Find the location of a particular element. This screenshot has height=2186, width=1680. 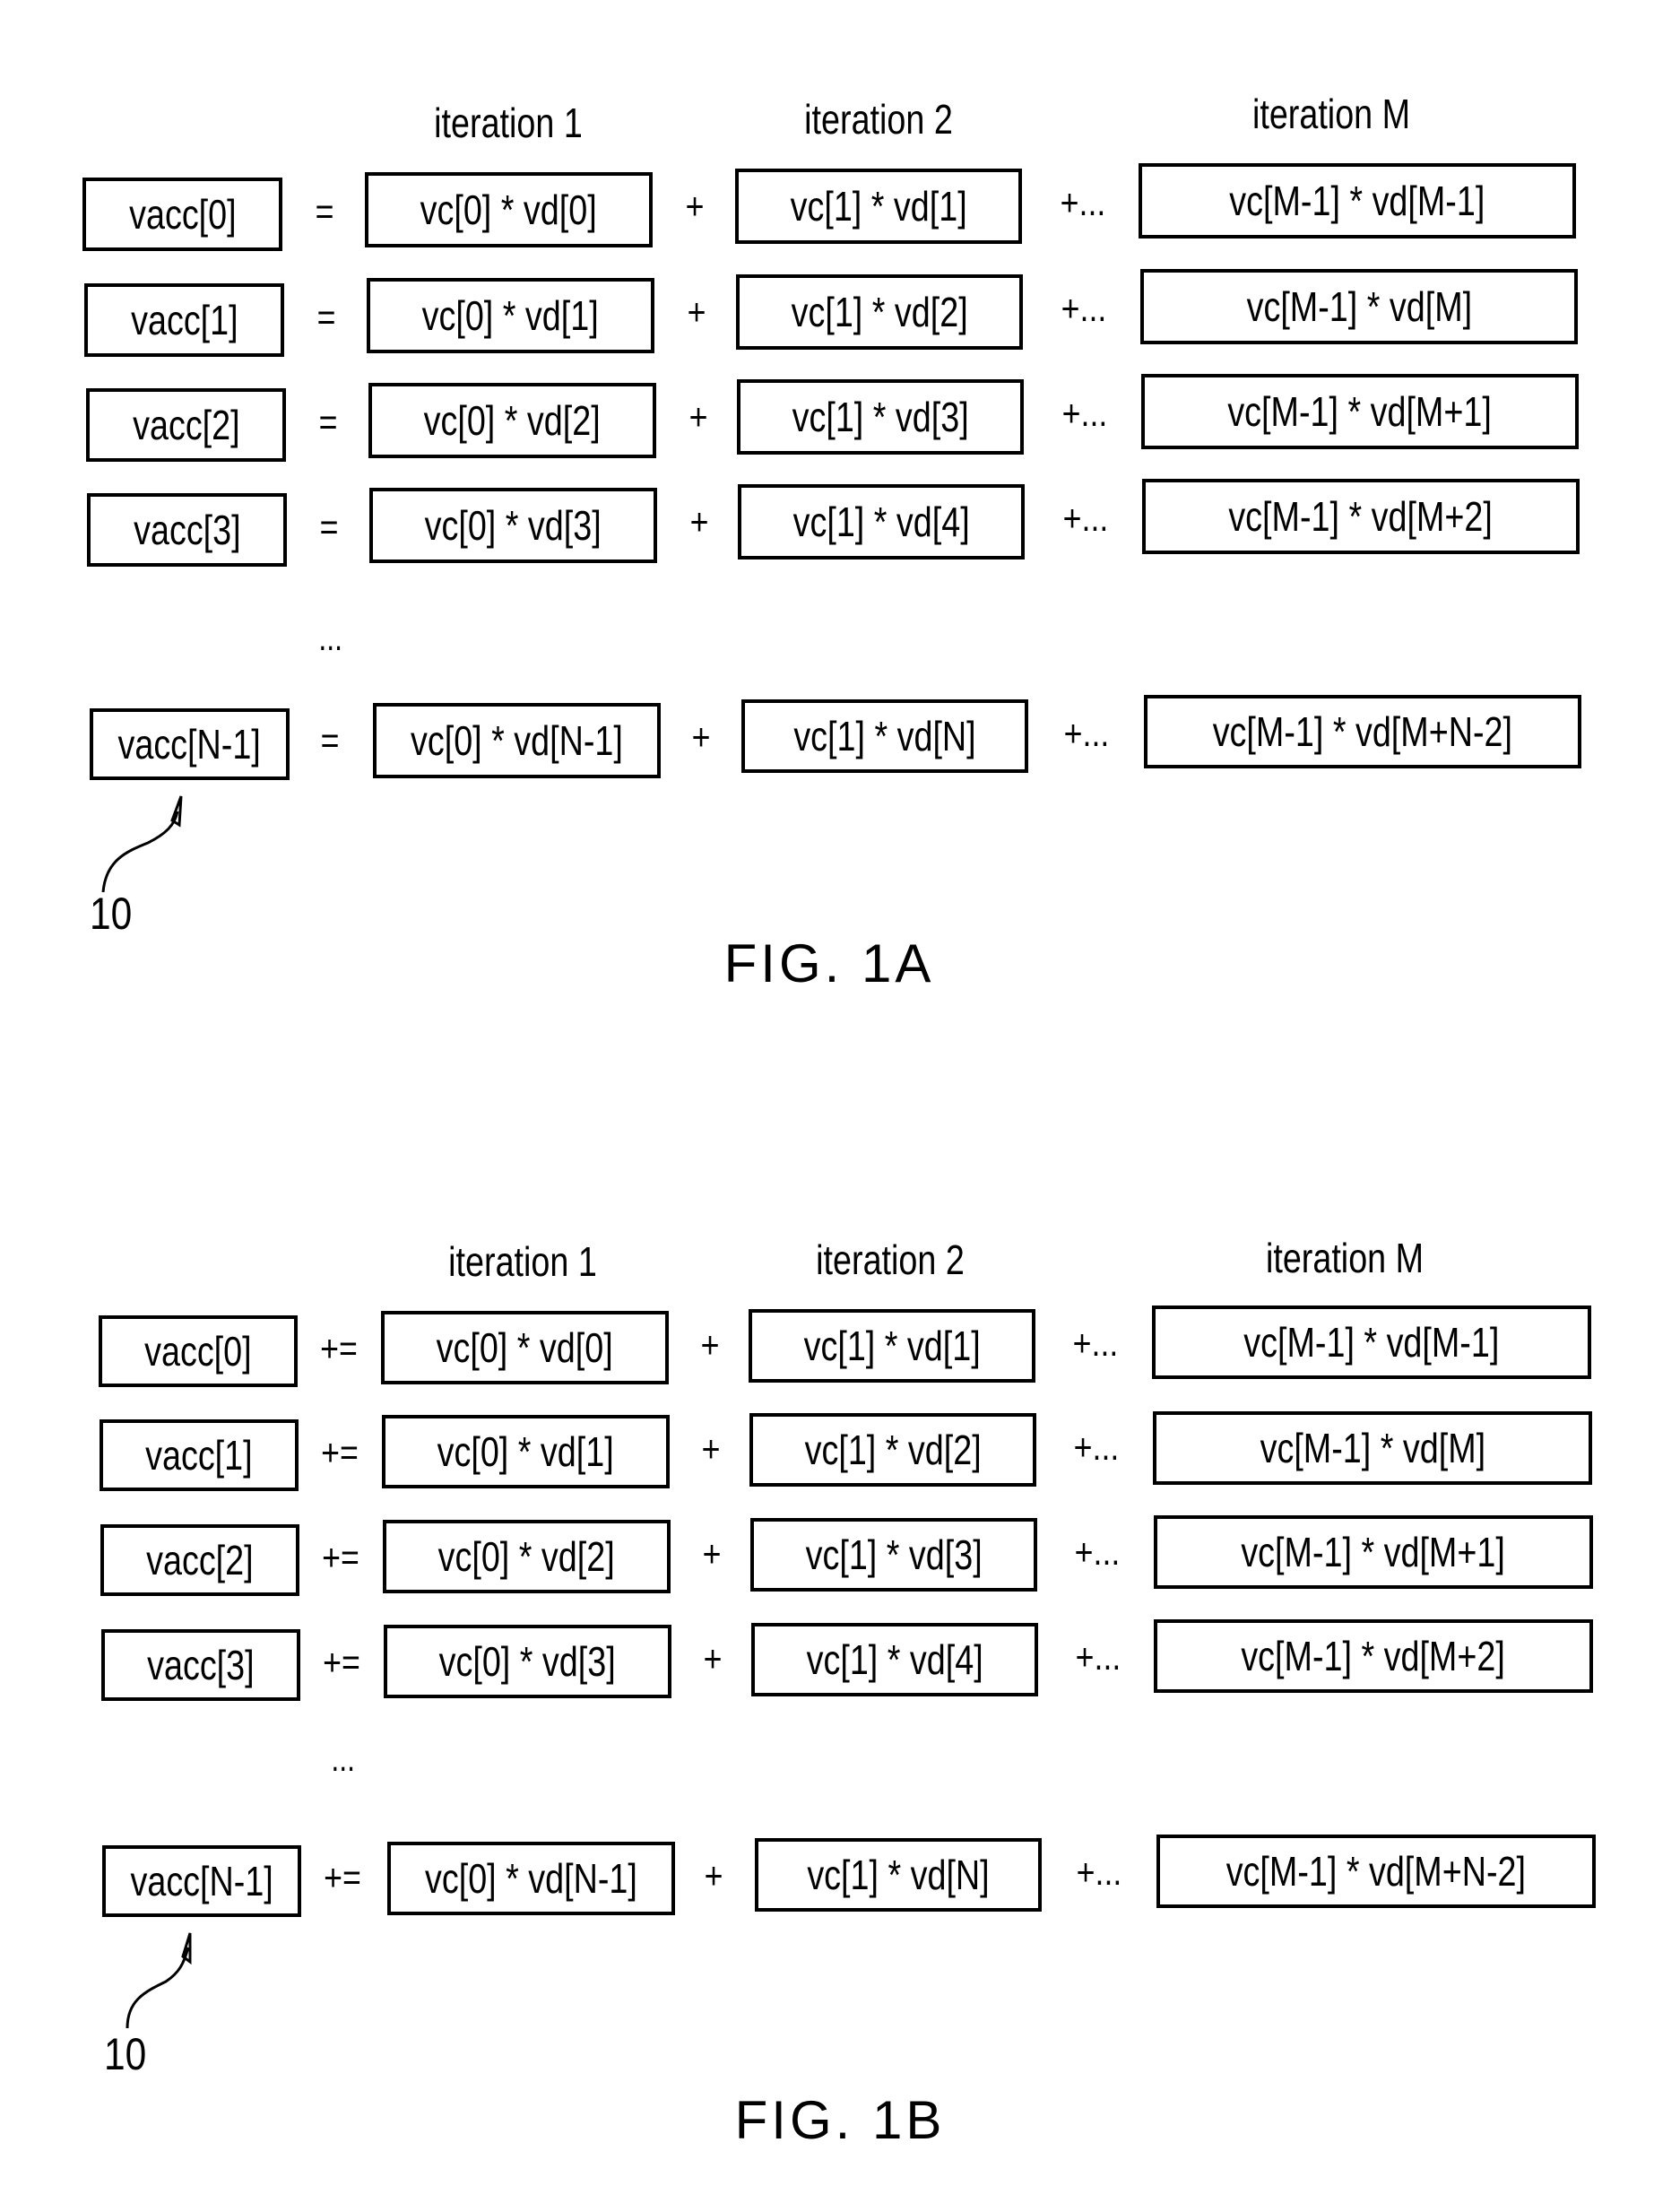

product-term-label: vc[M-1] * vd[M-1] is located at coordinates (1371, 1342).